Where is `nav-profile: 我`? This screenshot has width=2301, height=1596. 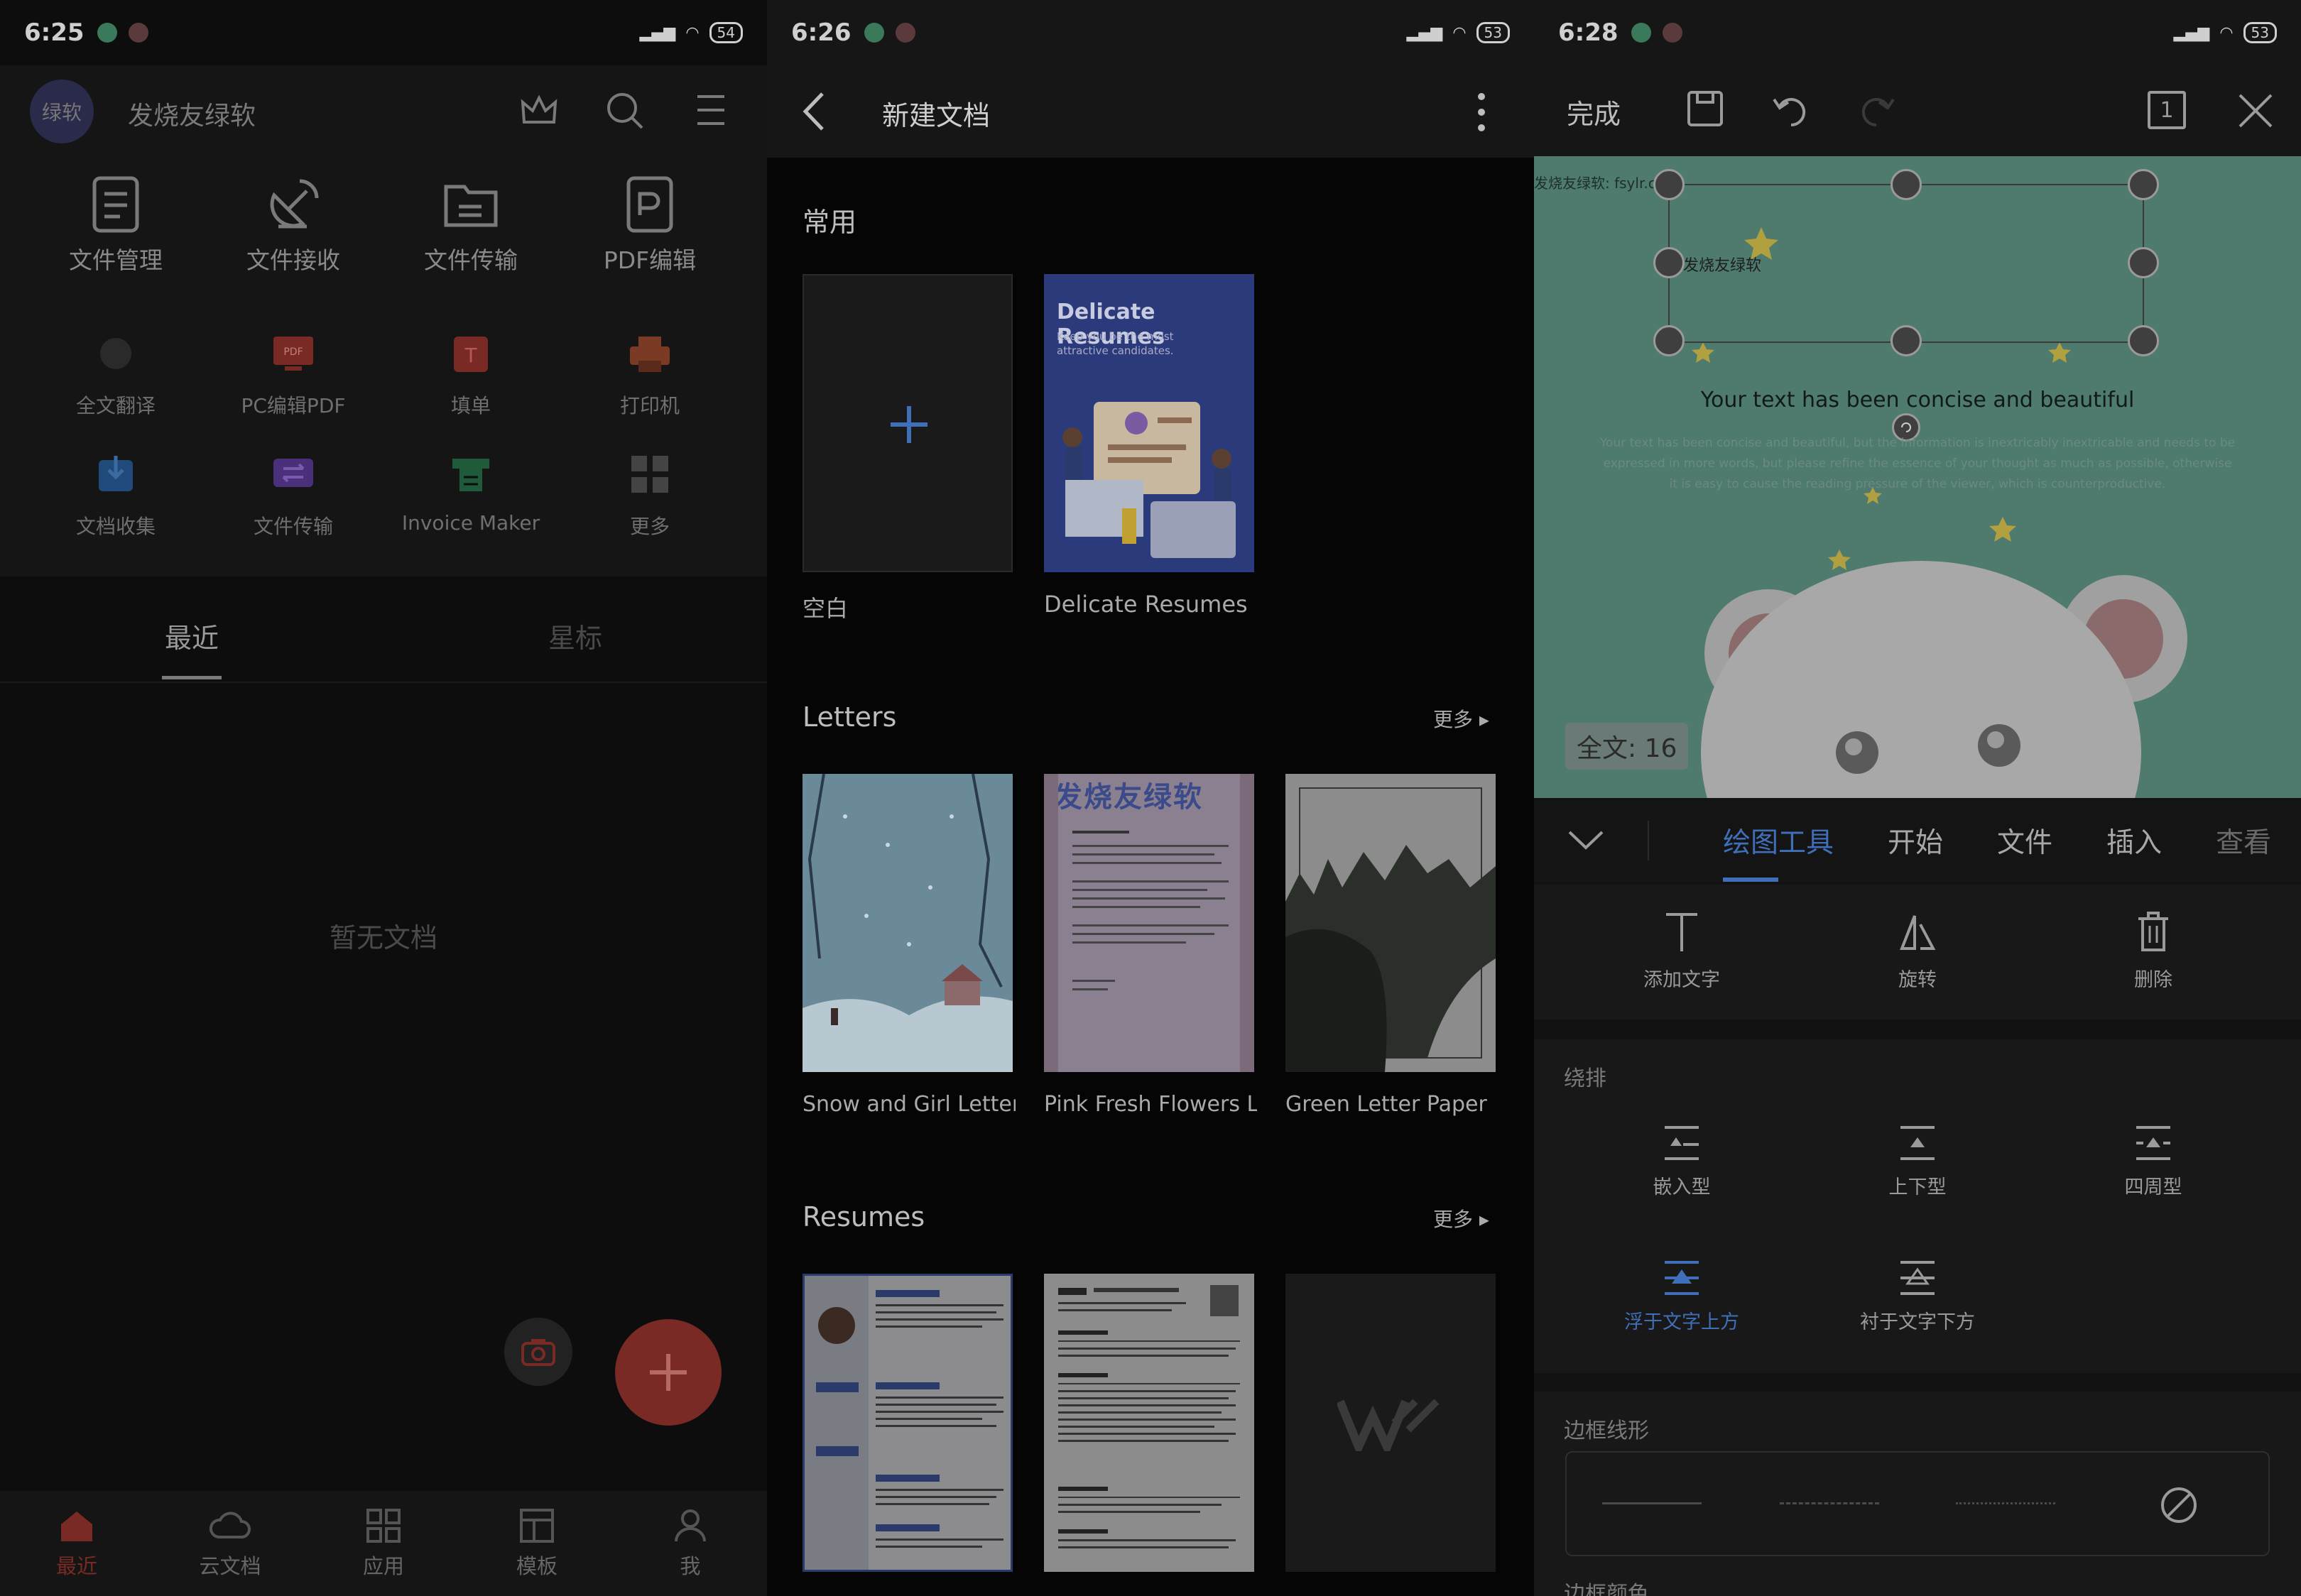 nav-profile: 我 is located at coordinates (690, 1543).